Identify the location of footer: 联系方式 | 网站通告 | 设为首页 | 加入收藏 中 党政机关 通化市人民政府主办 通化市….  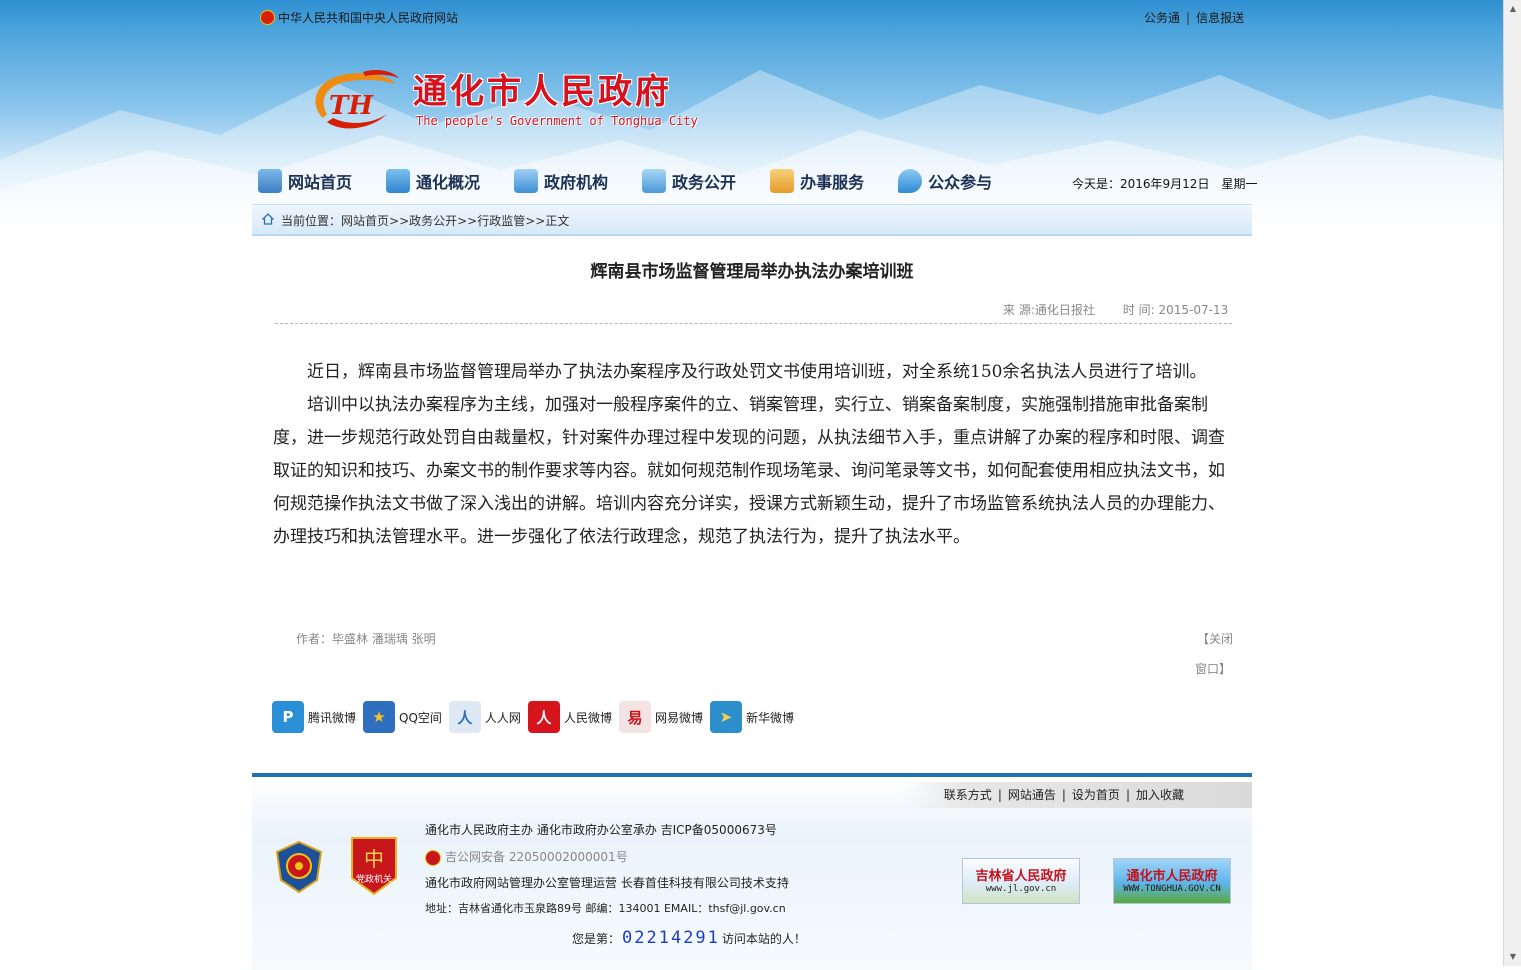
(752, 871).